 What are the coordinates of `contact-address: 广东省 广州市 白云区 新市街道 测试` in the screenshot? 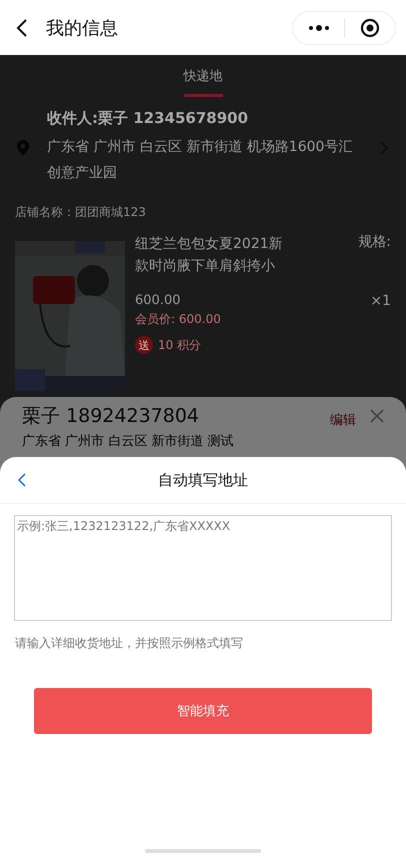 It's located at (128, 441).